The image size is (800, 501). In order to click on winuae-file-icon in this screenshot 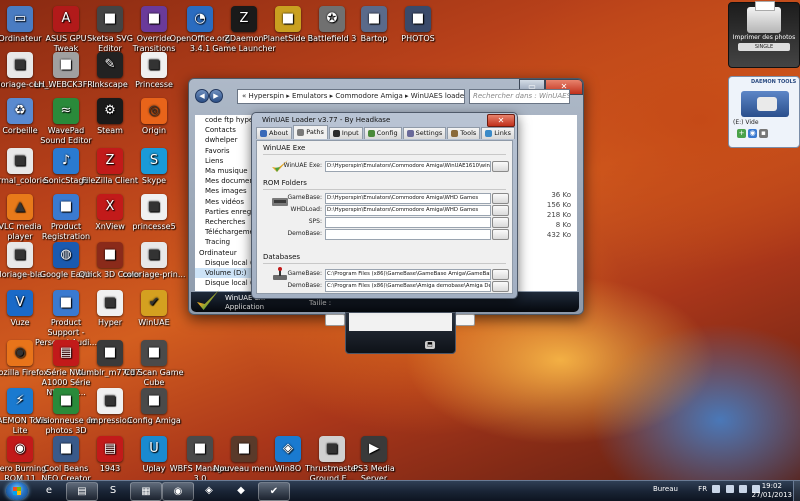, I will do `click(208, 300)`.